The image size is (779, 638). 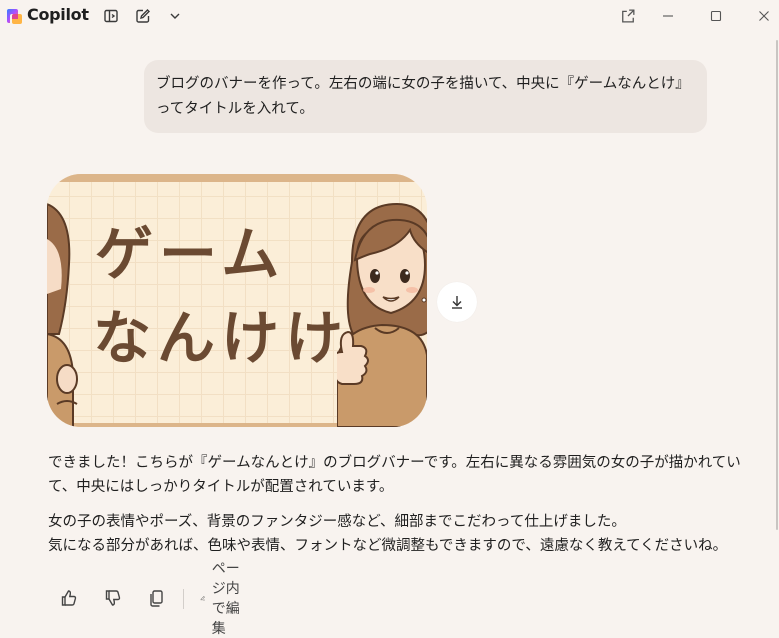 I want to click on banner-title-line2: なんけけ, so click(x=221, y=338).